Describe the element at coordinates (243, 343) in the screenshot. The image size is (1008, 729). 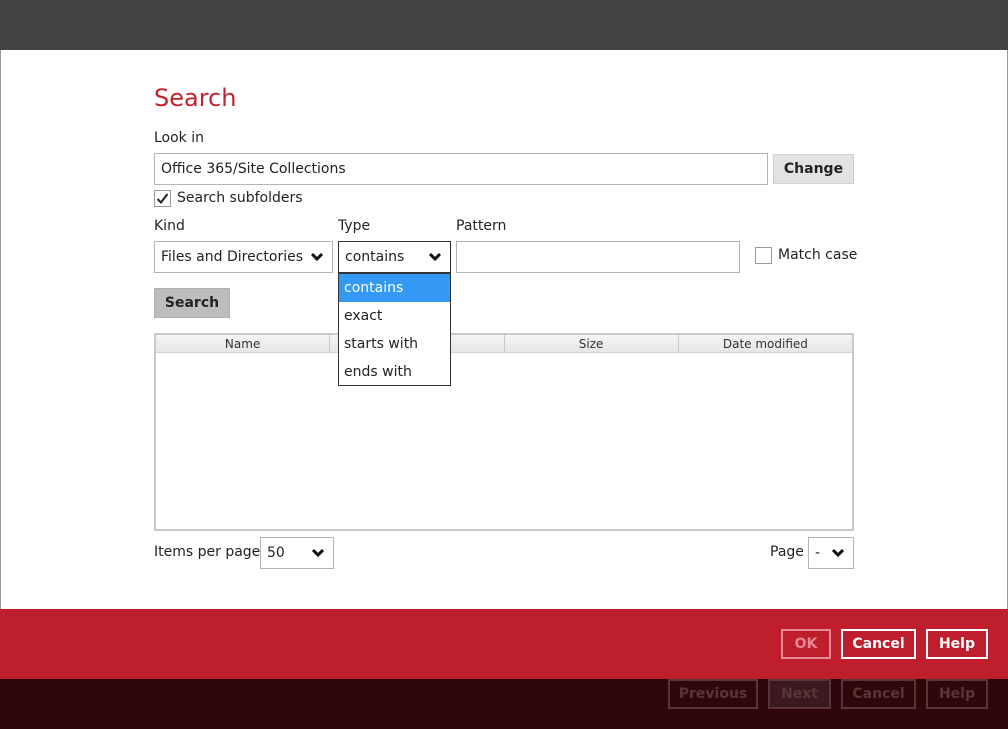
I see `column-header-name: Name` at that location.